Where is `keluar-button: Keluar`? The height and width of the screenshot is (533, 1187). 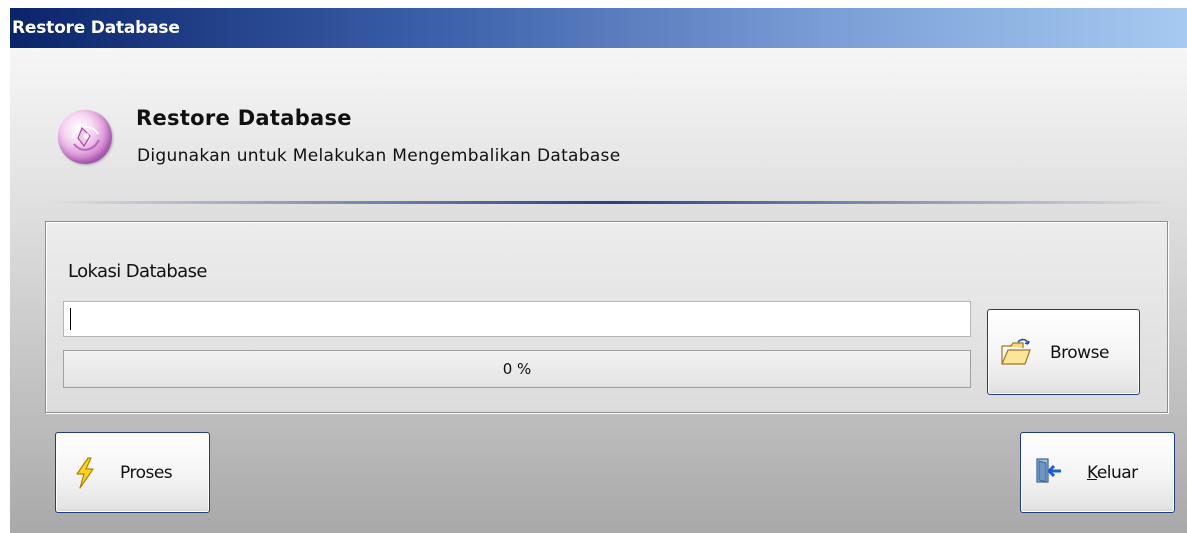
keluar-button: Keluar is located at coordinates (1097, 472).